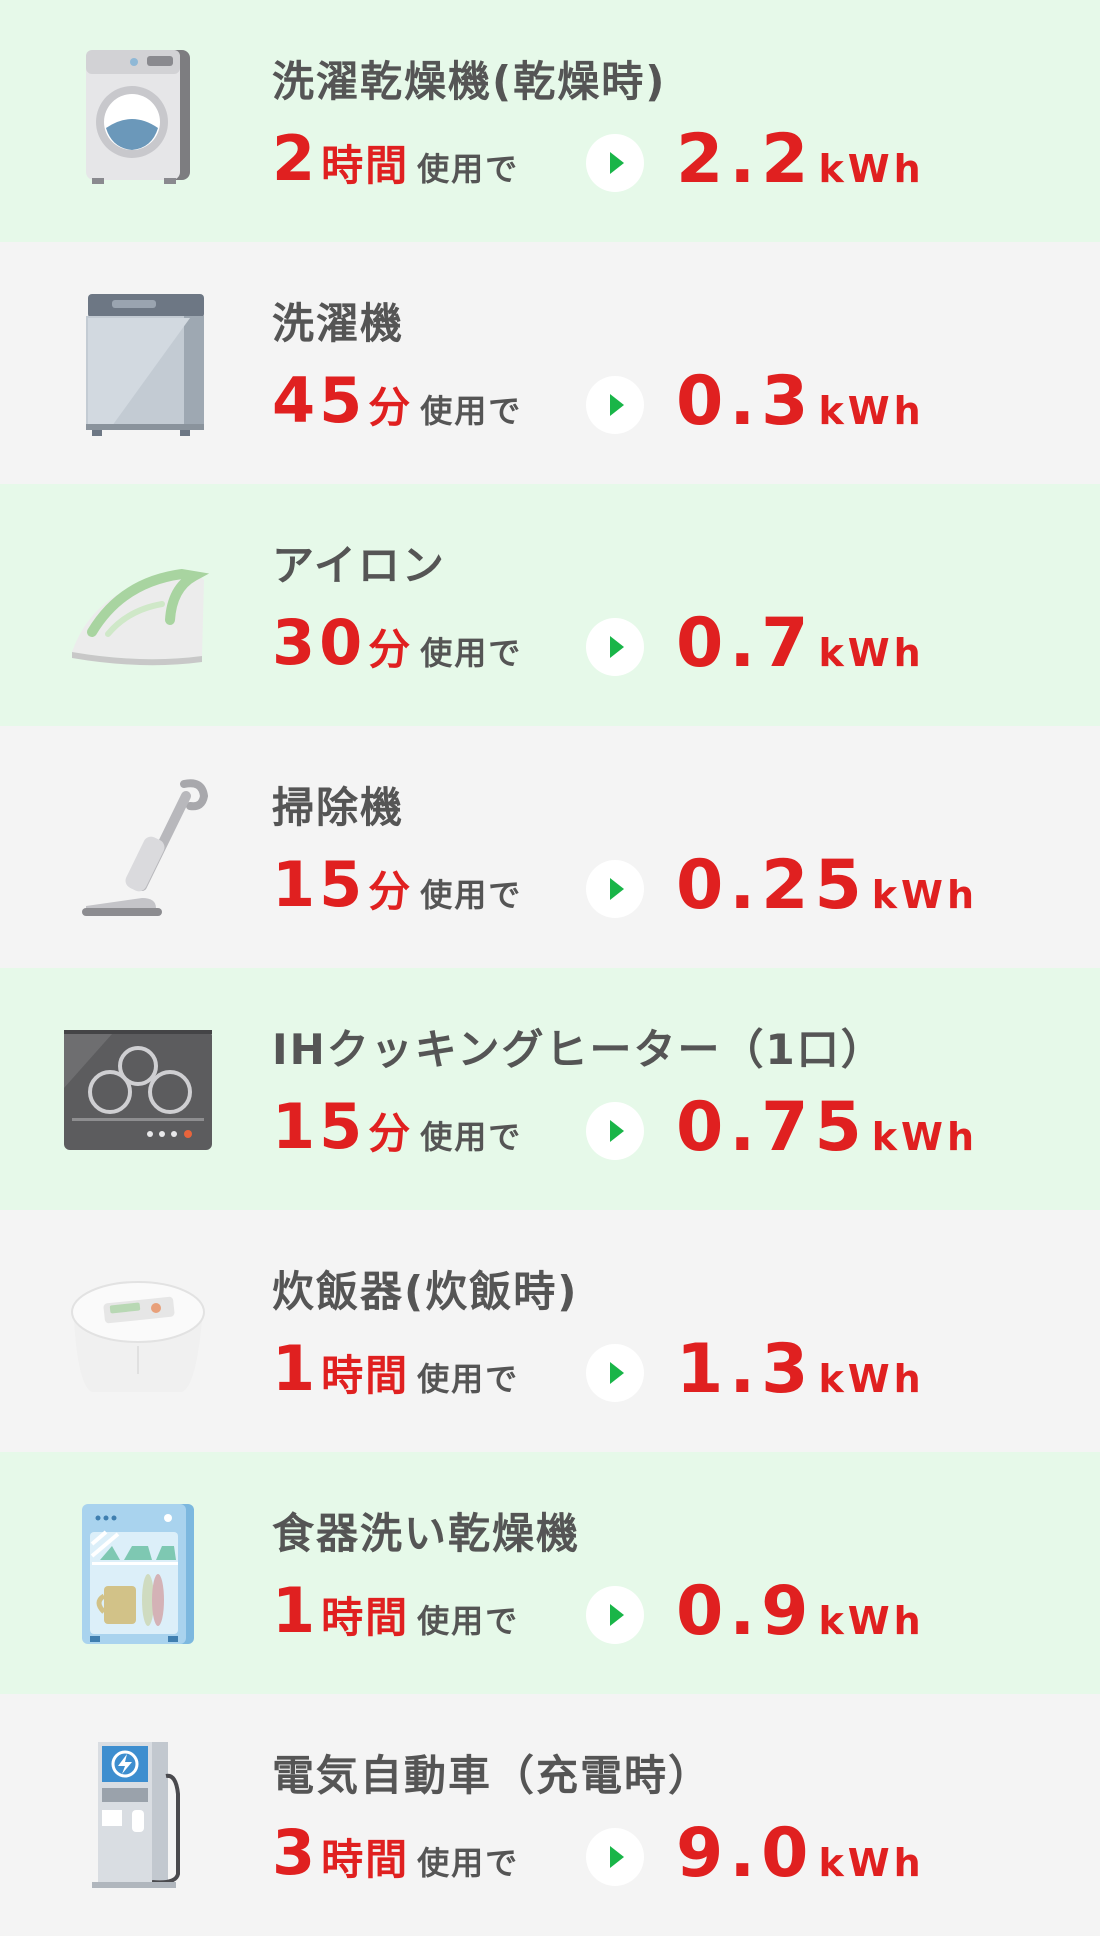 The height and width of the screenshot is (1936, 1100). I want to click on appliance-row: 食器洗い乾燥機 1 時間 使用で 0.9 kWh, so click(550, 1573).